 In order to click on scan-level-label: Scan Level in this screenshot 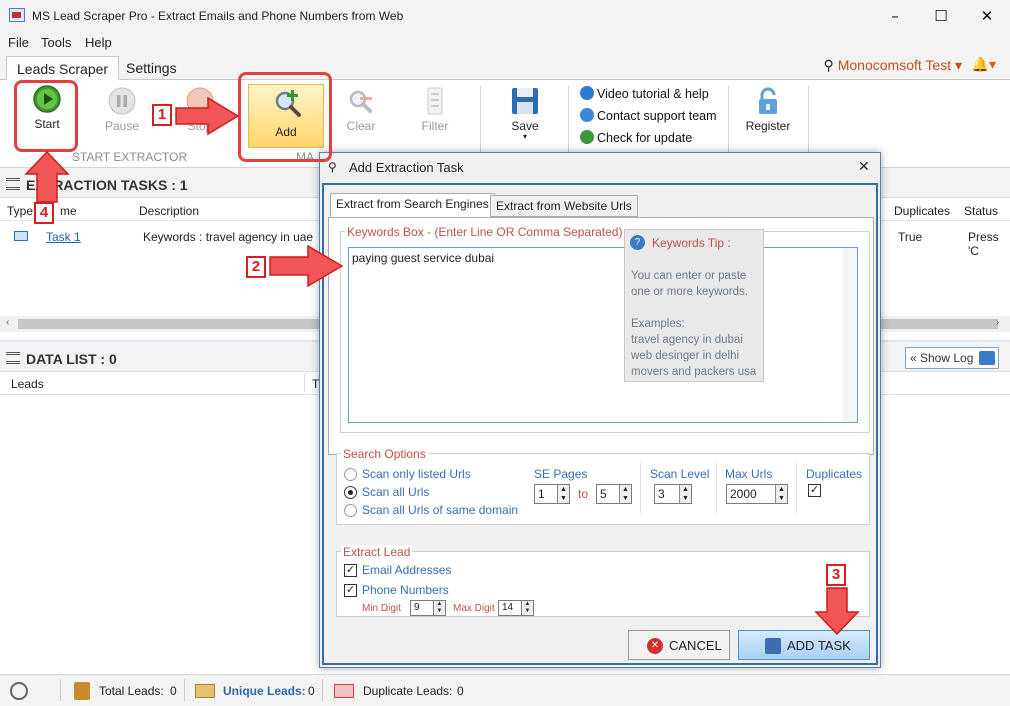, I will do `click(680, 474)`.